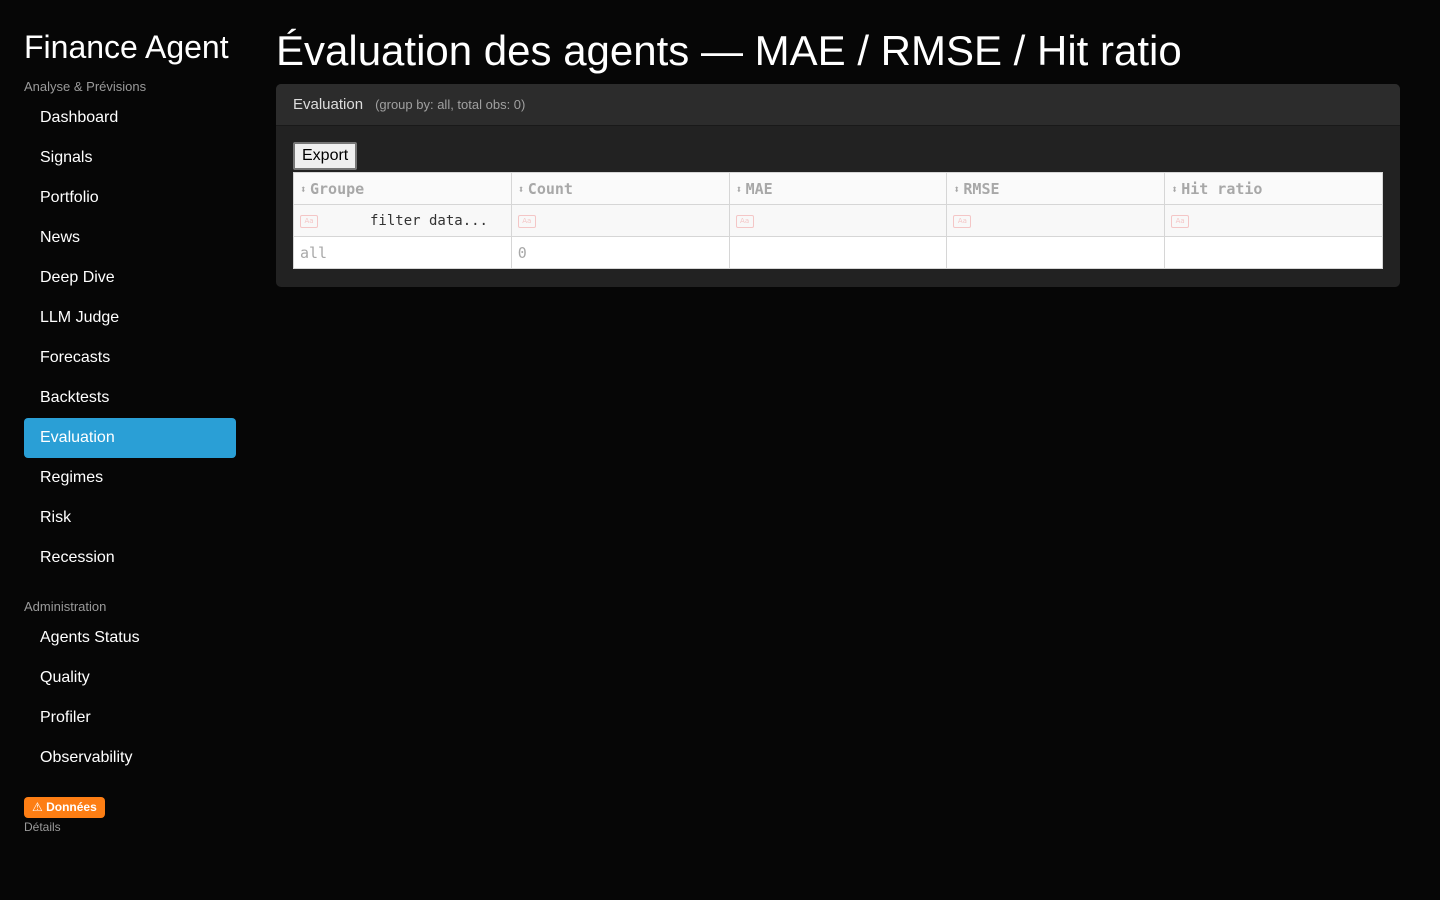 The height and width of the screenshot is (900, 1440). Describe the element at coordinates (64, 807) in the screenshot. I see `data-warning-badge: ⚠ Données` at that location.